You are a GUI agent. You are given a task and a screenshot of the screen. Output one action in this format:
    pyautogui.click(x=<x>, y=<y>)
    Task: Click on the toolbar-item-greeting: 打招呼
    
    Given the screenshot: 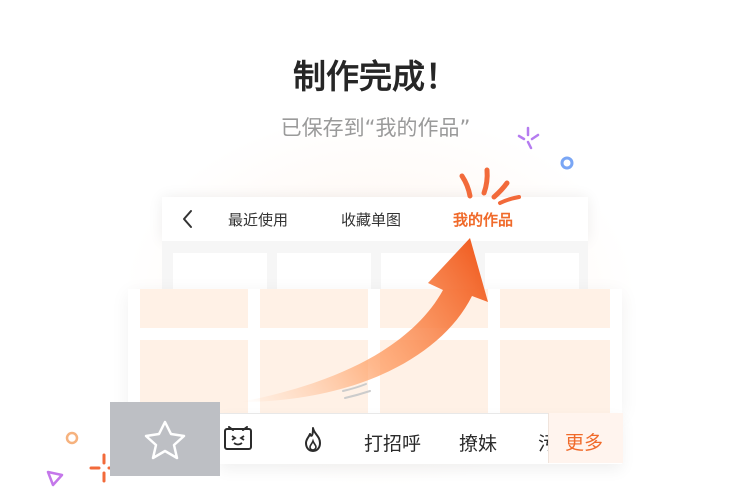 What is the action you would take?
    pyautogui.click(x=392, y=442)
    